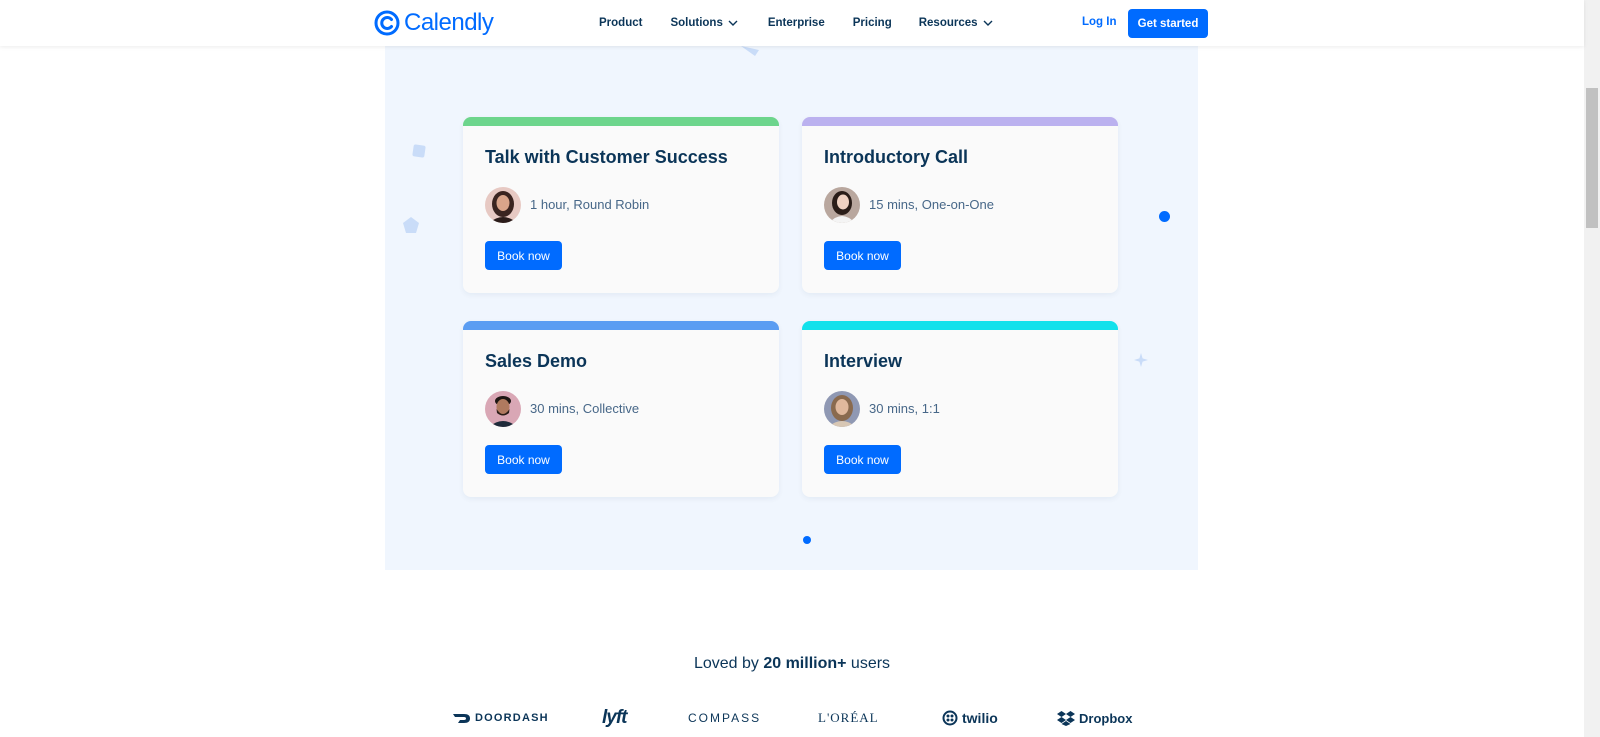 The height and width of the screenshot is (737, 1600). I want to click on nav-product: Product, so click(620, 23).